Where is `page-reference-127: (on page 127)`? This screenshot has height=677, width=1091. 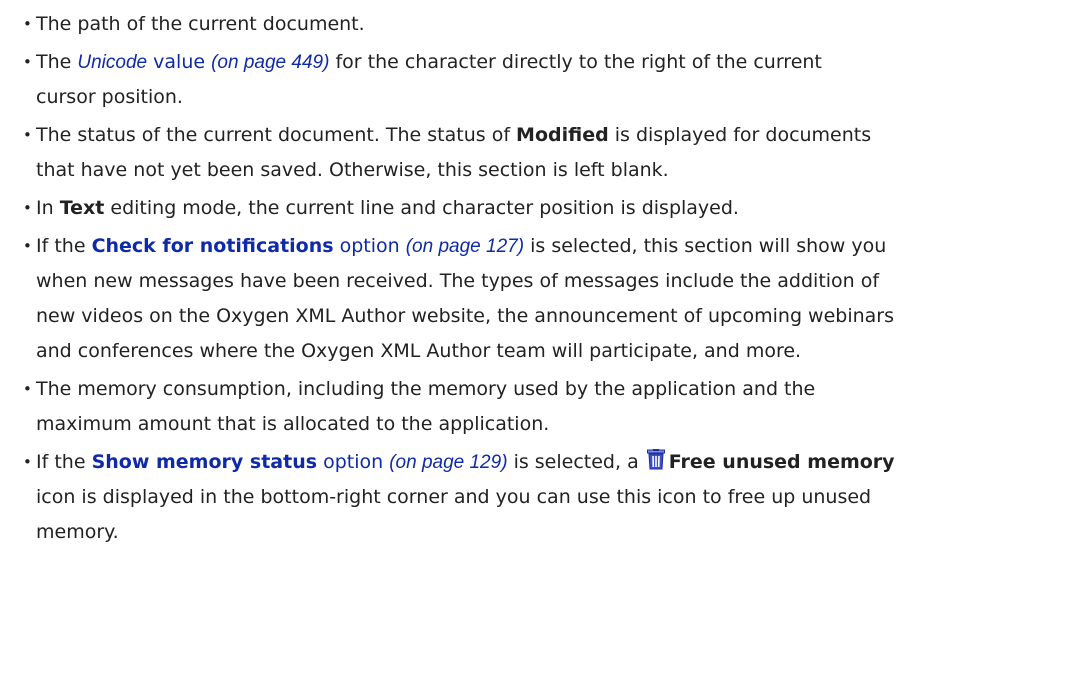
page-reference-127: (on page 127) is located at coordinates (465, 246).